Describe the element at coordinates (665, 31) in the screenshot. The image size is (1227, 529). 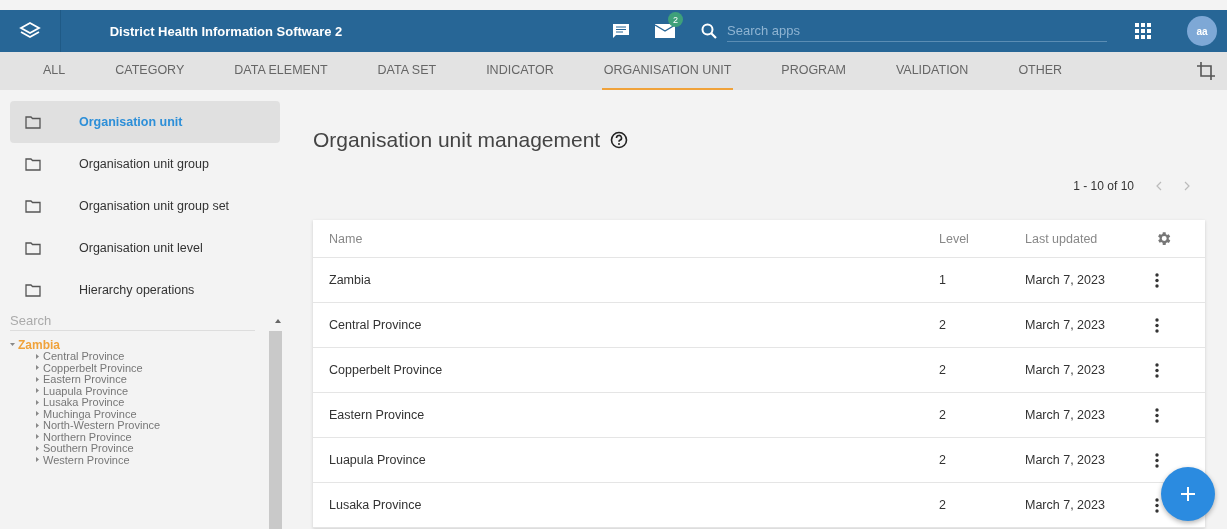
I see `mail-icon` at that location.